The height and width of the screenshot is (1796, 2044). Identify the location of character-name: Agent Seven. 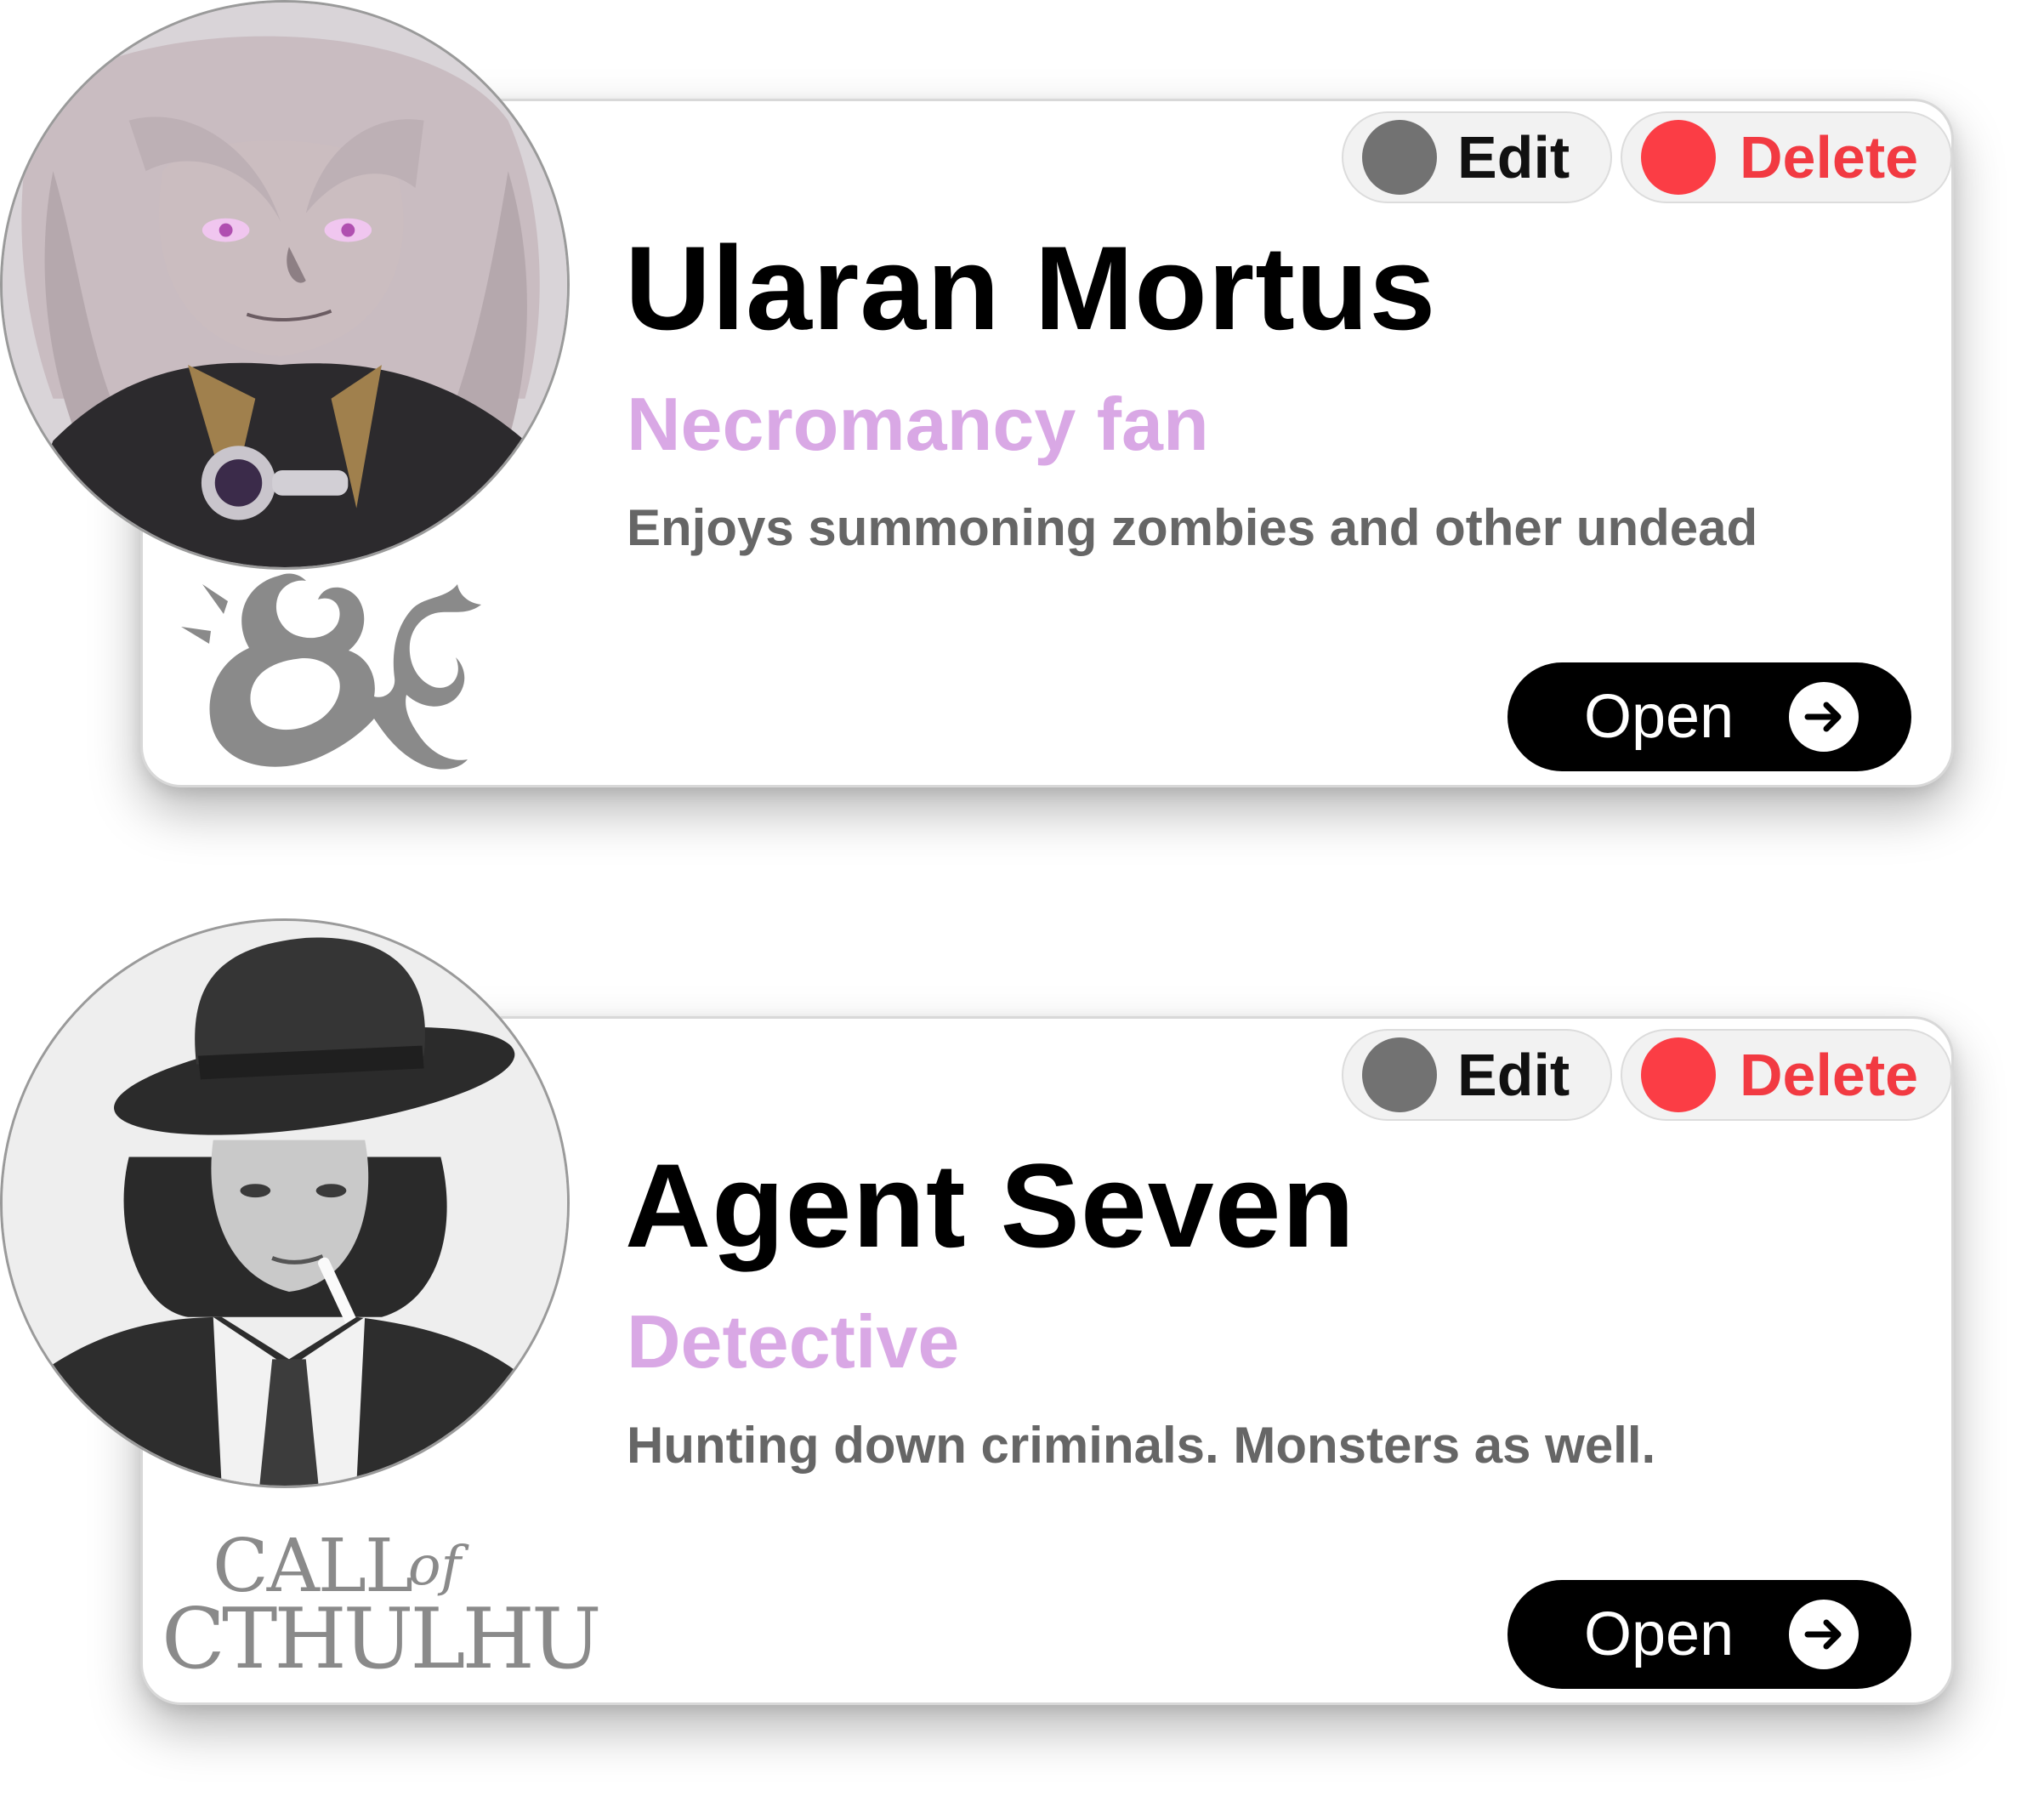
(990, 1205).